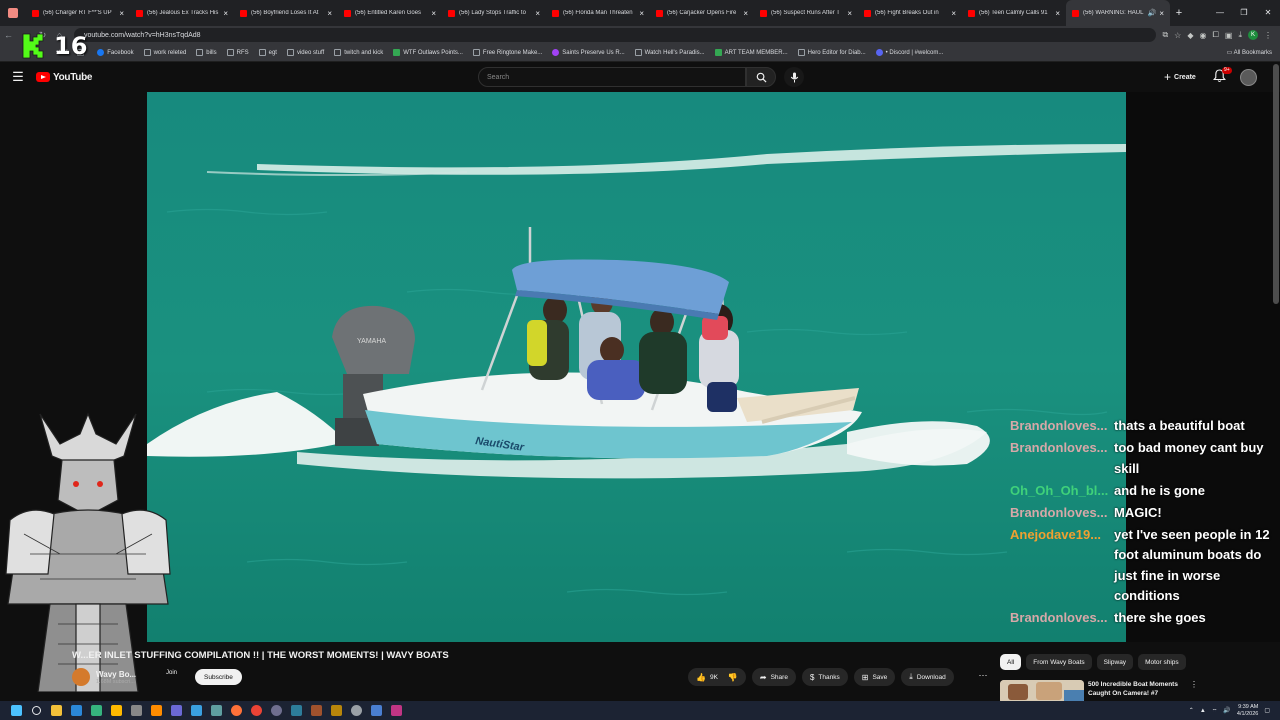 This screenshot has height=720, width=1280. I want to click on share-button: ➦ Share, so click(773, 677).